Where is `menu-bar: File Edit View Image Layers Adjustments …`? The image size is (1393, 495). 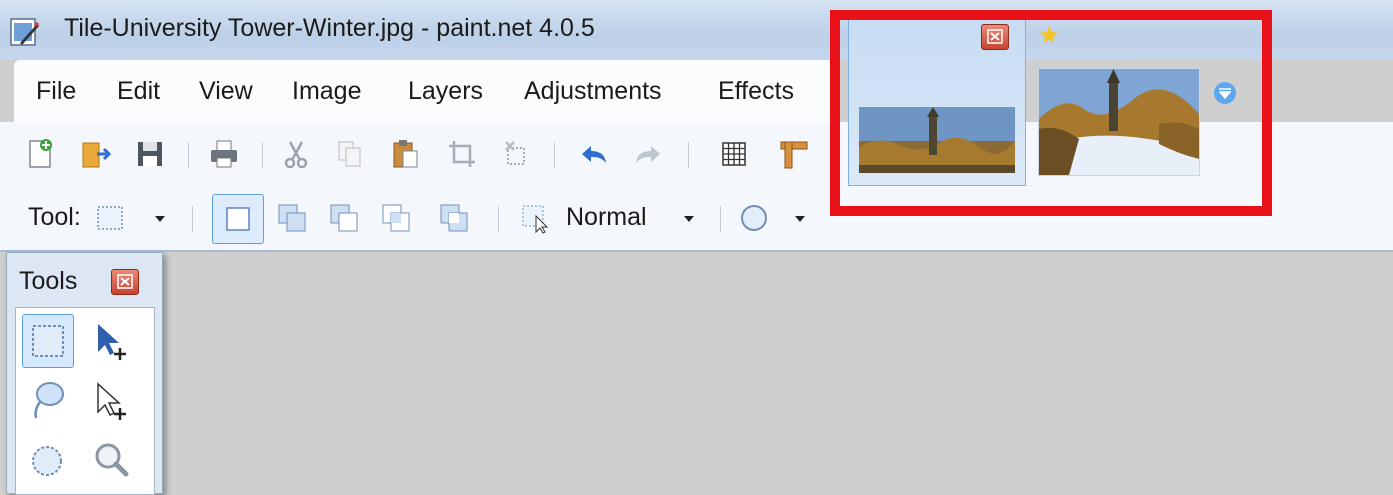 menu-bar: File Edit View Image Layers Adjustments … is located at coordinates (424, 91).